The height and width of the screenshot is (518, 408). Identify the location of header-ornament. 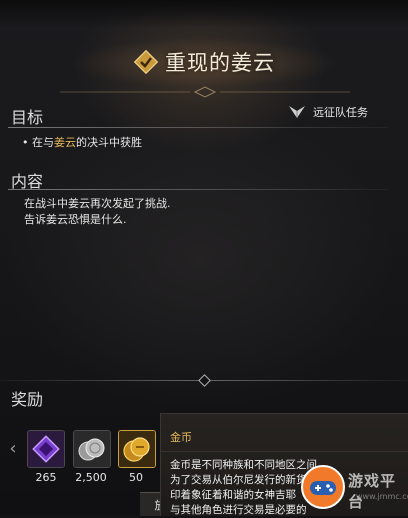
(205, 92).